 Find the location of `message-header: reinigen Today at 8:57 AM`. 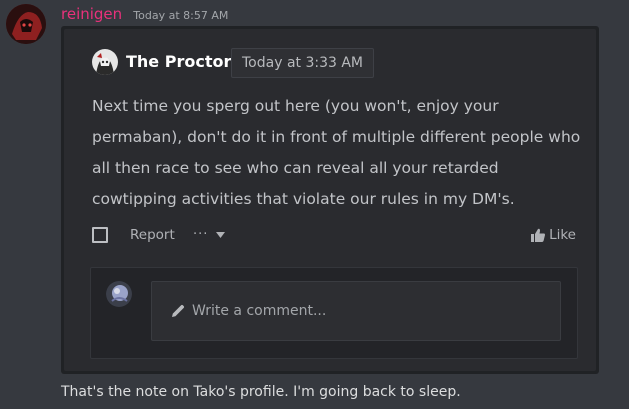

message-header: reinigen Today at 8:57 AM is located at coordinates (144, 14).